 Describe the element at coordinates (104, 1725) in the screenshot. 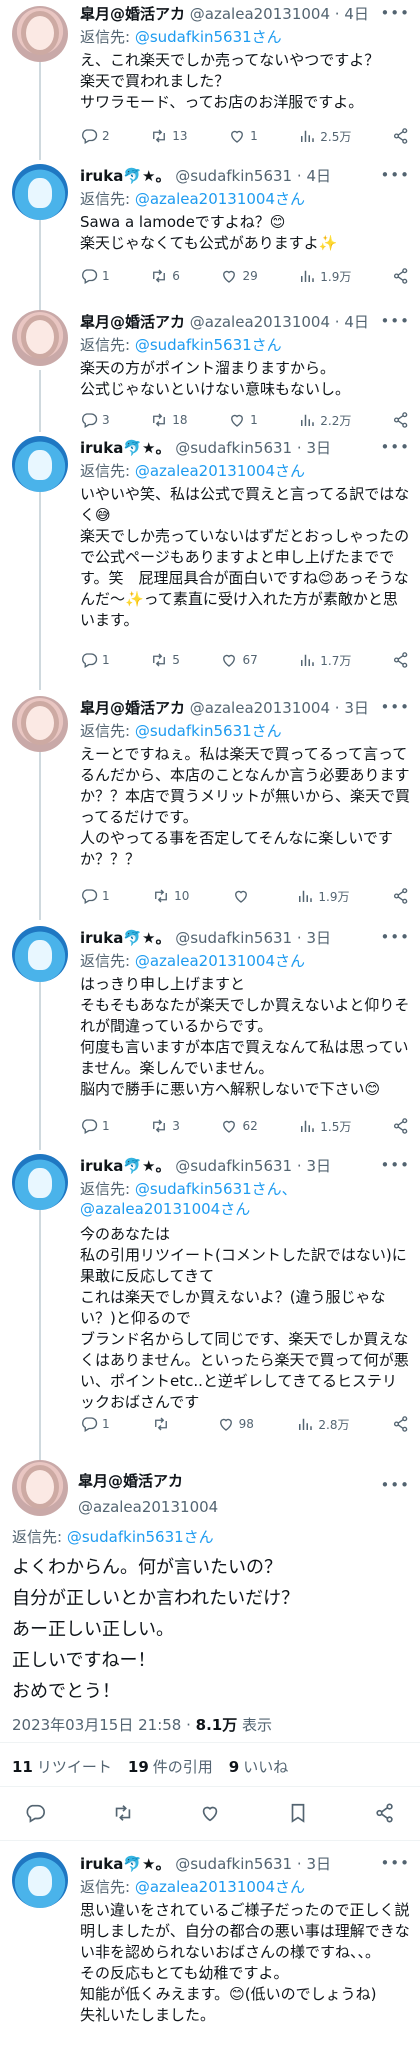

I see `post-date: 2023年03月15日 21:58 ·` at that location.